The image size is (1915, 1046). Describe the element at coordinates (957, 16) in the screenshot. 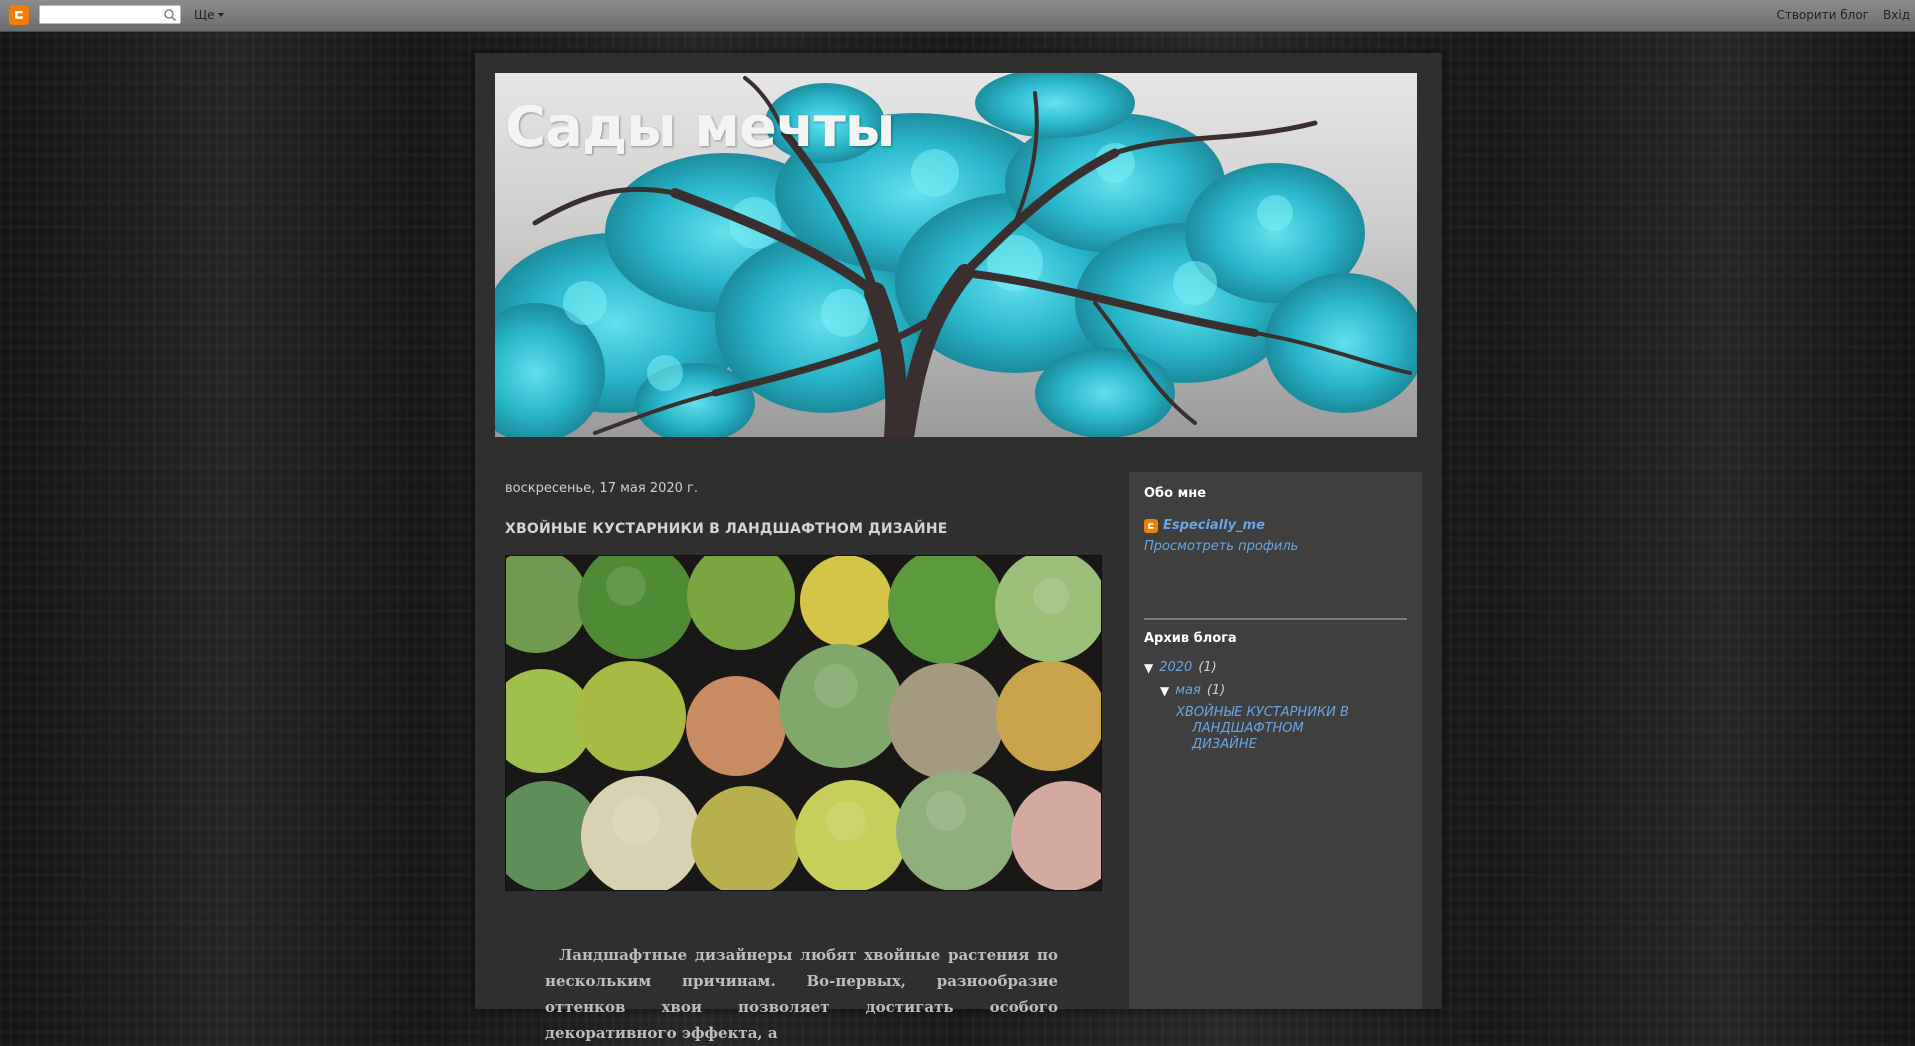

I see `blogger-navbar: Ще Створити блог Вхід` at that location.